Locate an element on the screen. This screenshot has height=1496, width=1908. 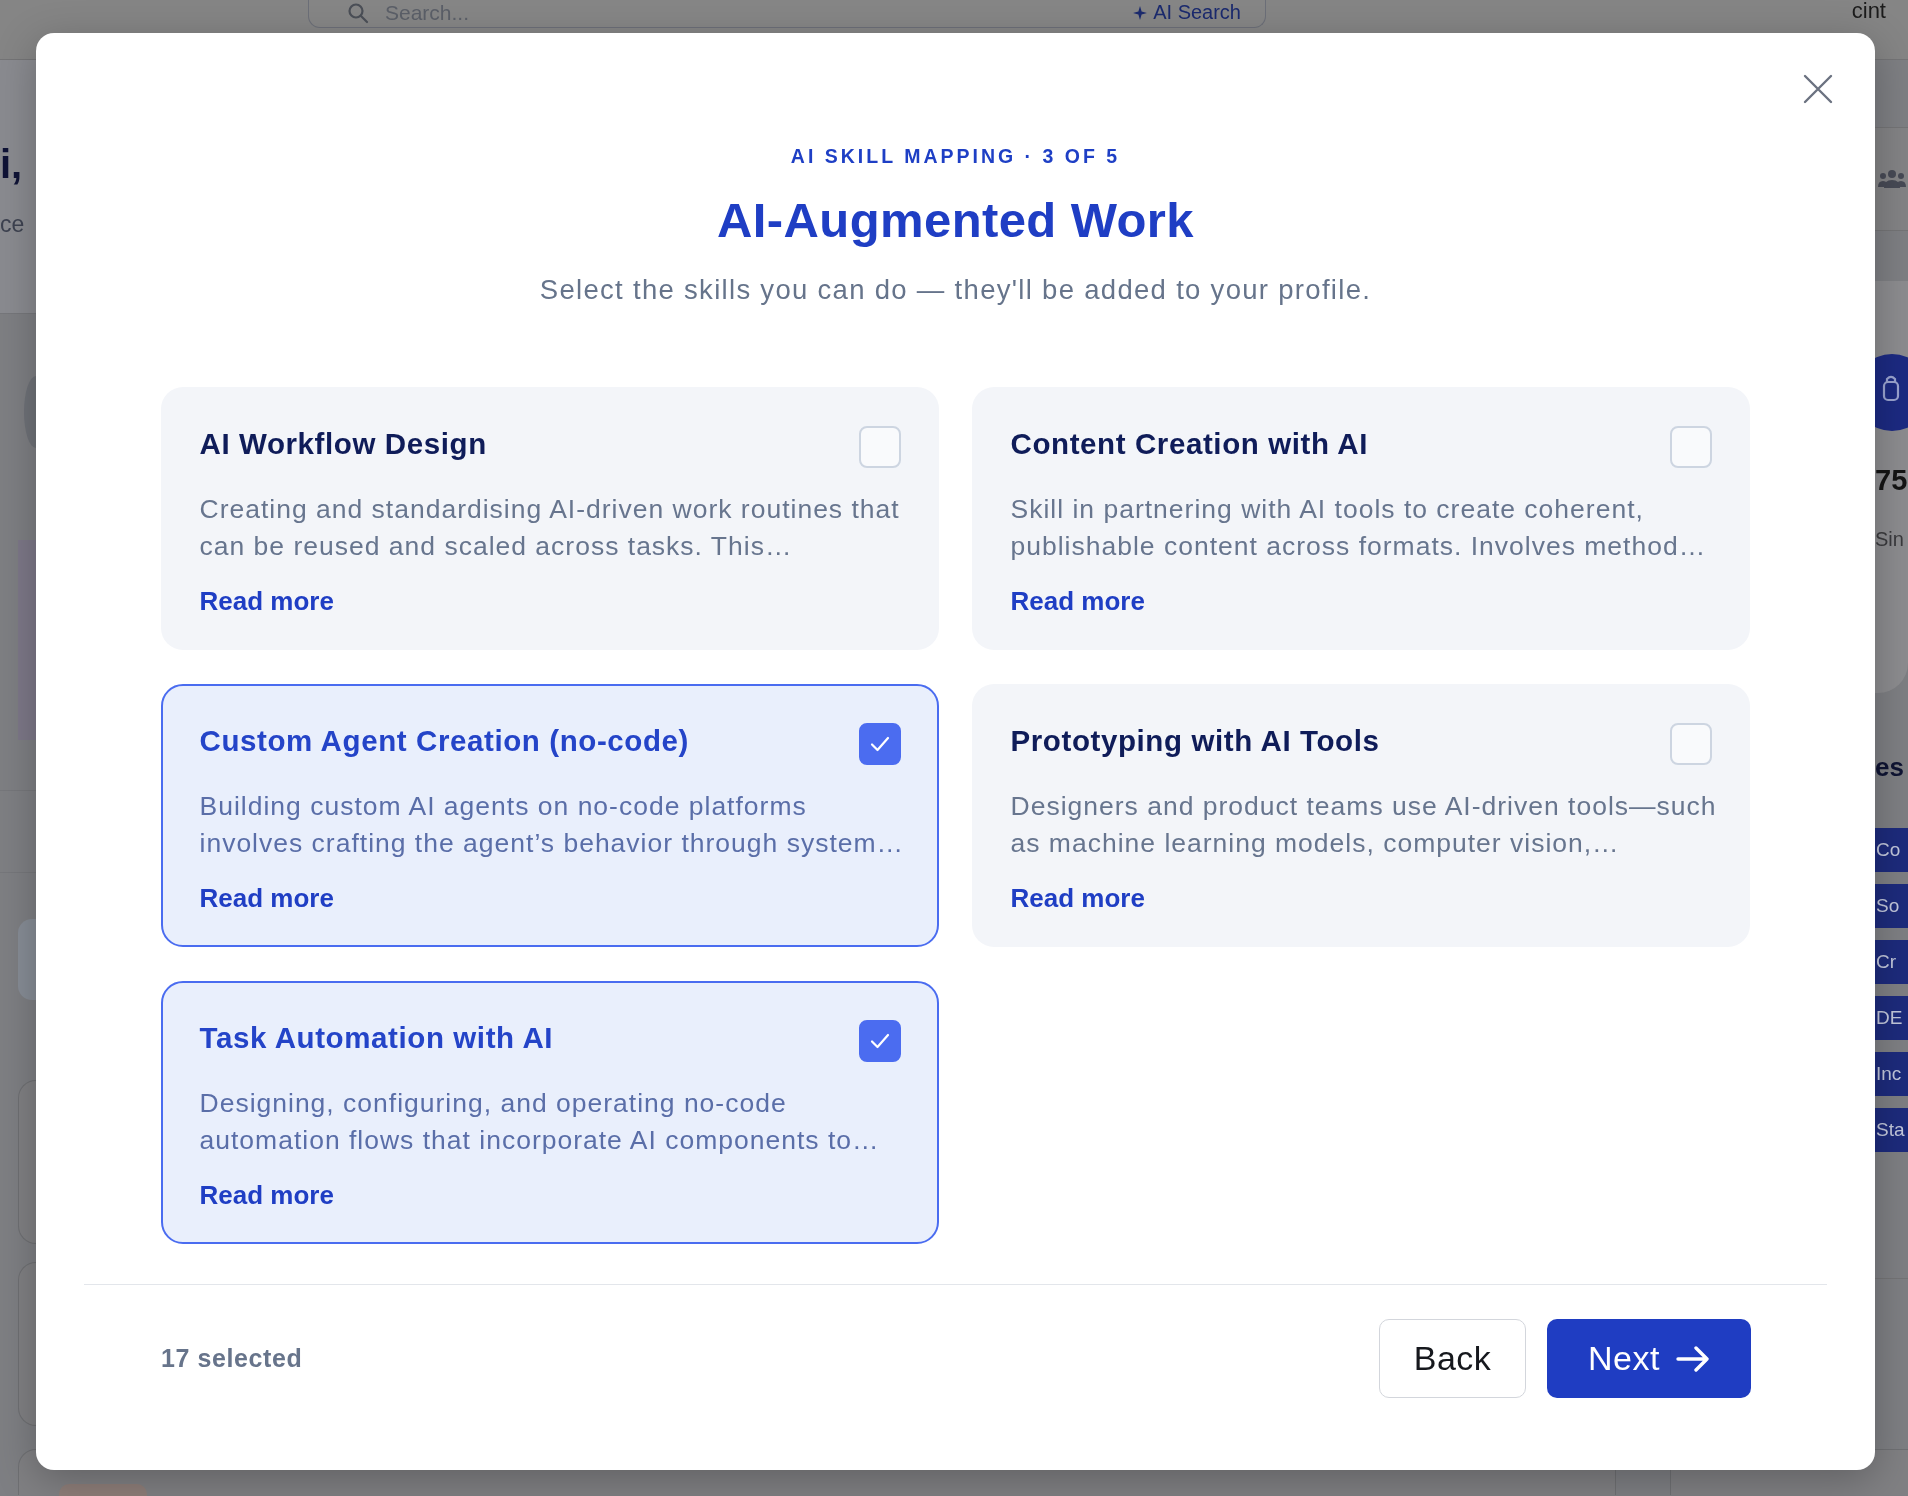
badge-icon is located at coordinates (1891, 392).